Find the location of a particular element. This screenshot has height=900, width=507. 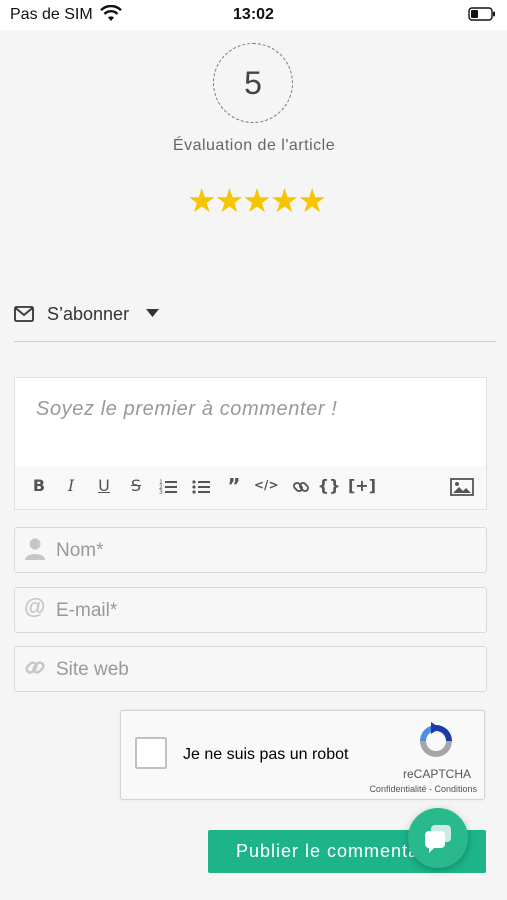

at-icon: @ is located at coordinates (35, 606).